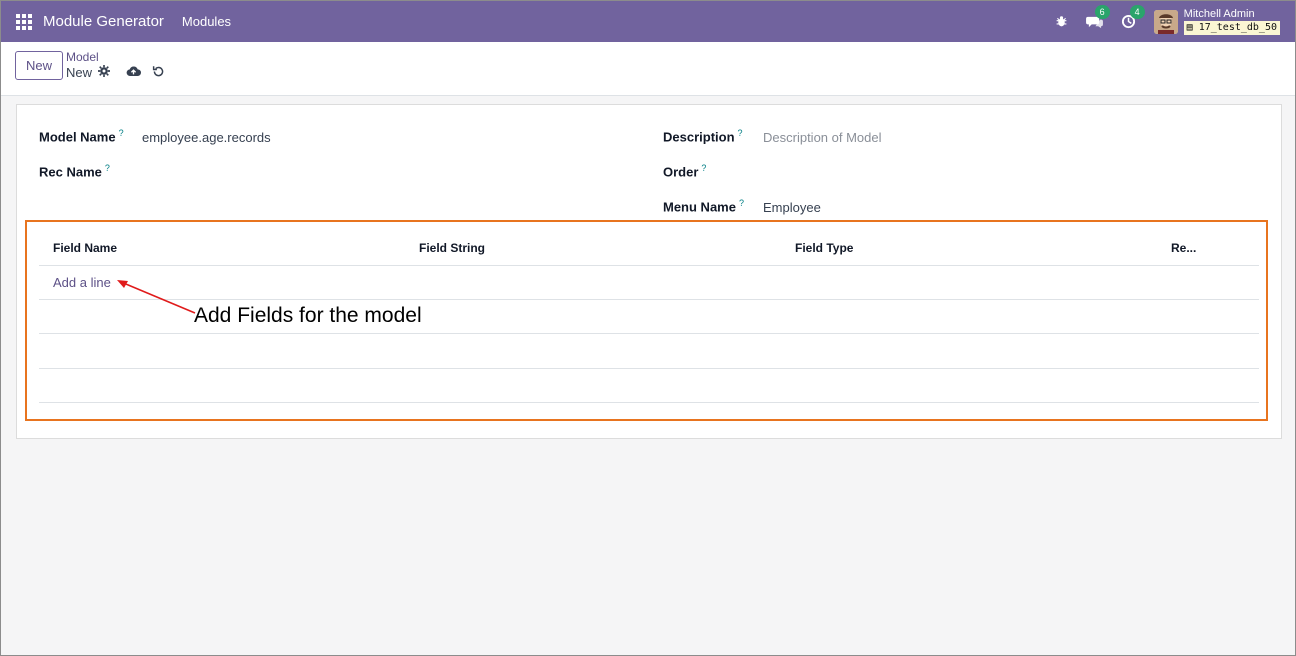 The height and width of the screenshot is (656, 1296). What do you see at coordinates (1219, 14) in the screenshot?
I see `user-name: Mitchell Admin` at bounding box center [1219, 14].